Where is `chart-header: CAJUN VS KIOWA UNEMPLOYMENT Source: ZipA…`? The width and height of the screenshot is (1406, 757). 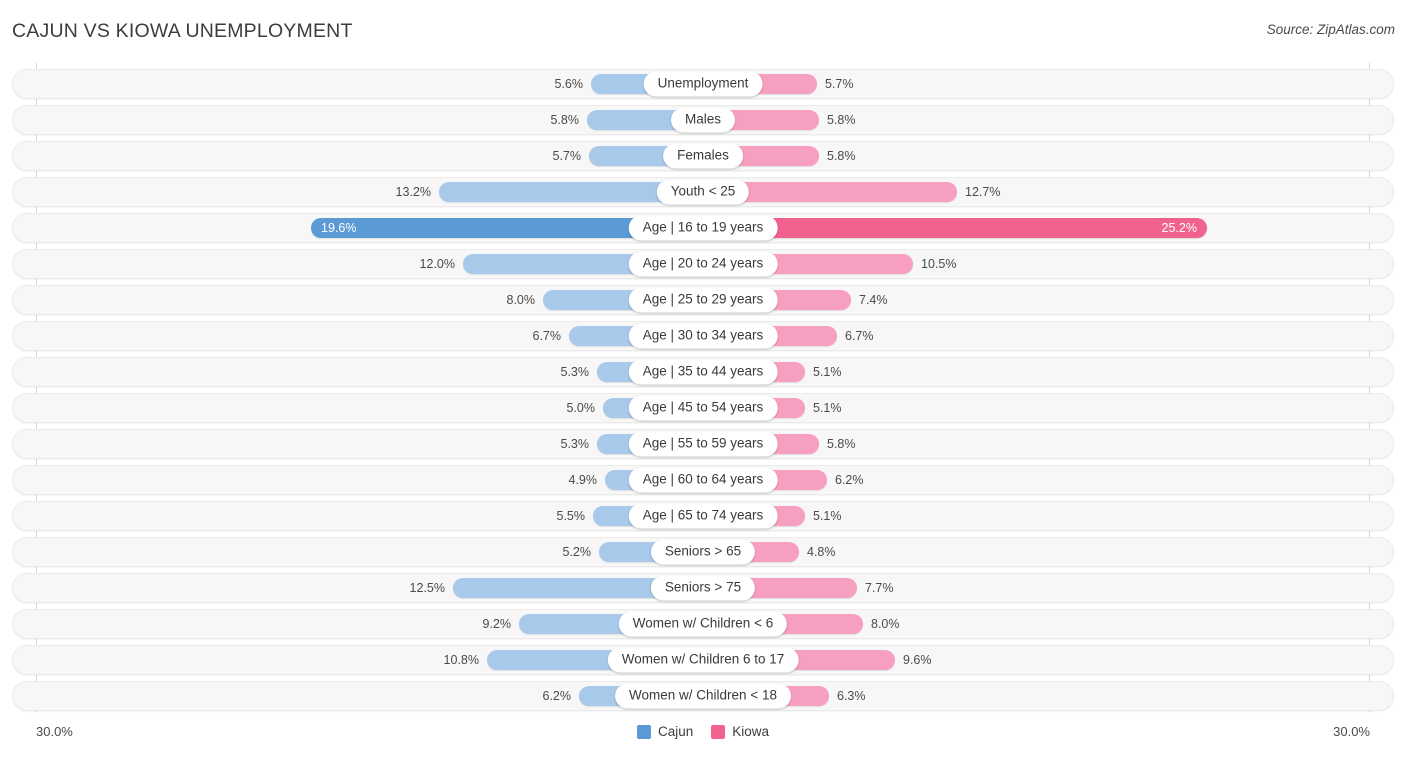
chart-header: CAJUN VS KIOWA UNEMPLOYMENT Source: ZipA… is located at coordinates (703, 31).